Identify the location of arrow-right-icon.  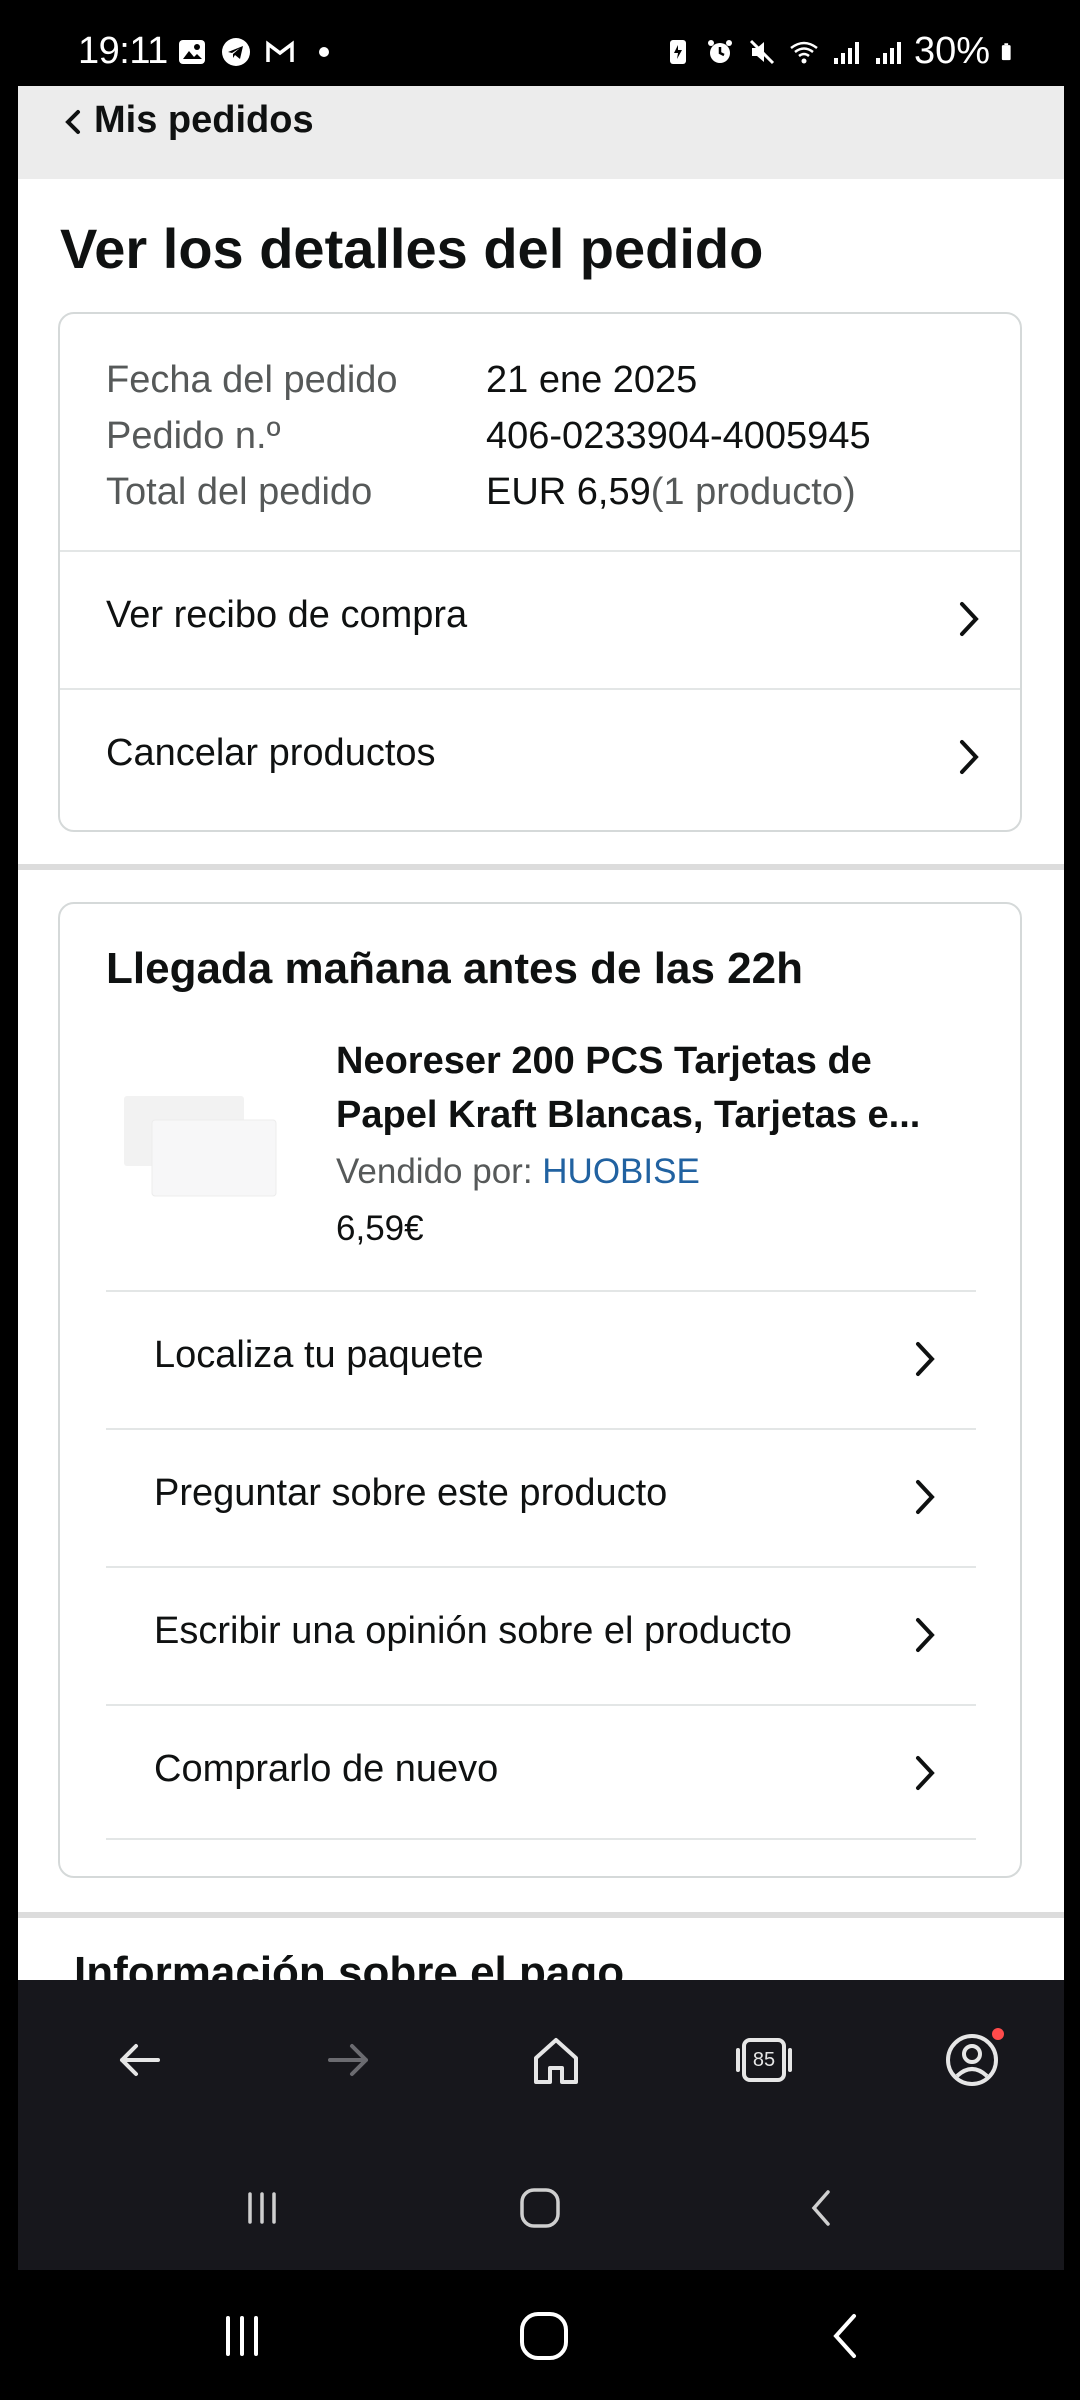
(348, 2060).